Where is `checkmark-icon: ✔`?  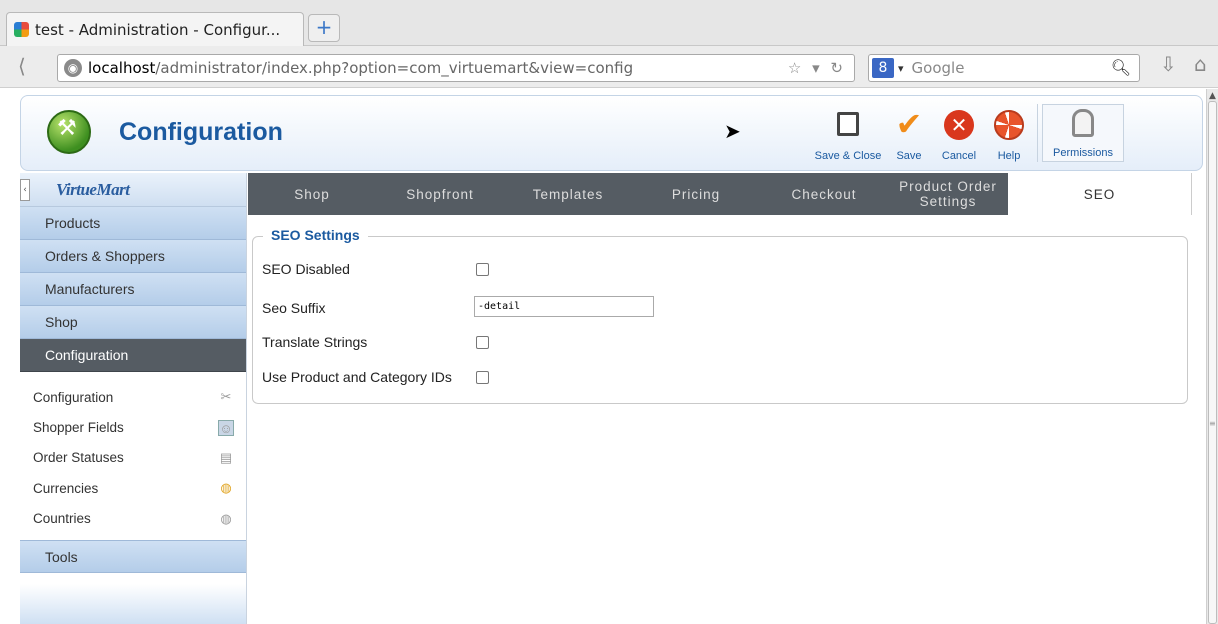 checkmark-icon: ✔ is located at coordinates (909, 124).